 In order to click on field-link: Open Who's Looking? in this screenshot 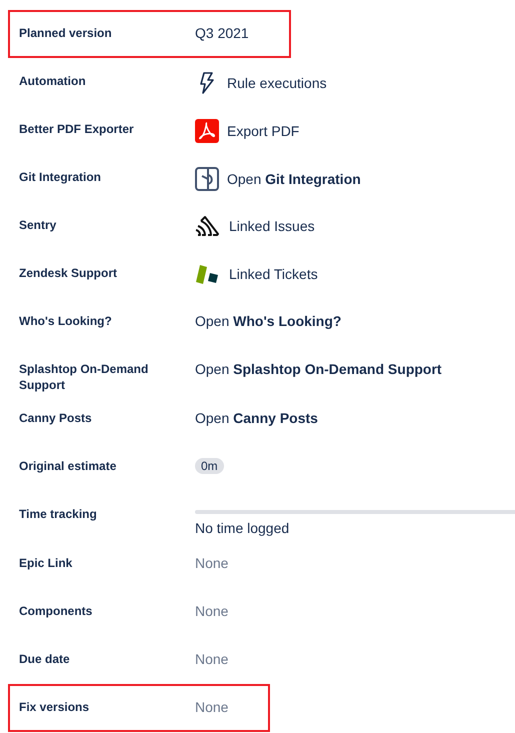, I will do `click(268, 321)`.